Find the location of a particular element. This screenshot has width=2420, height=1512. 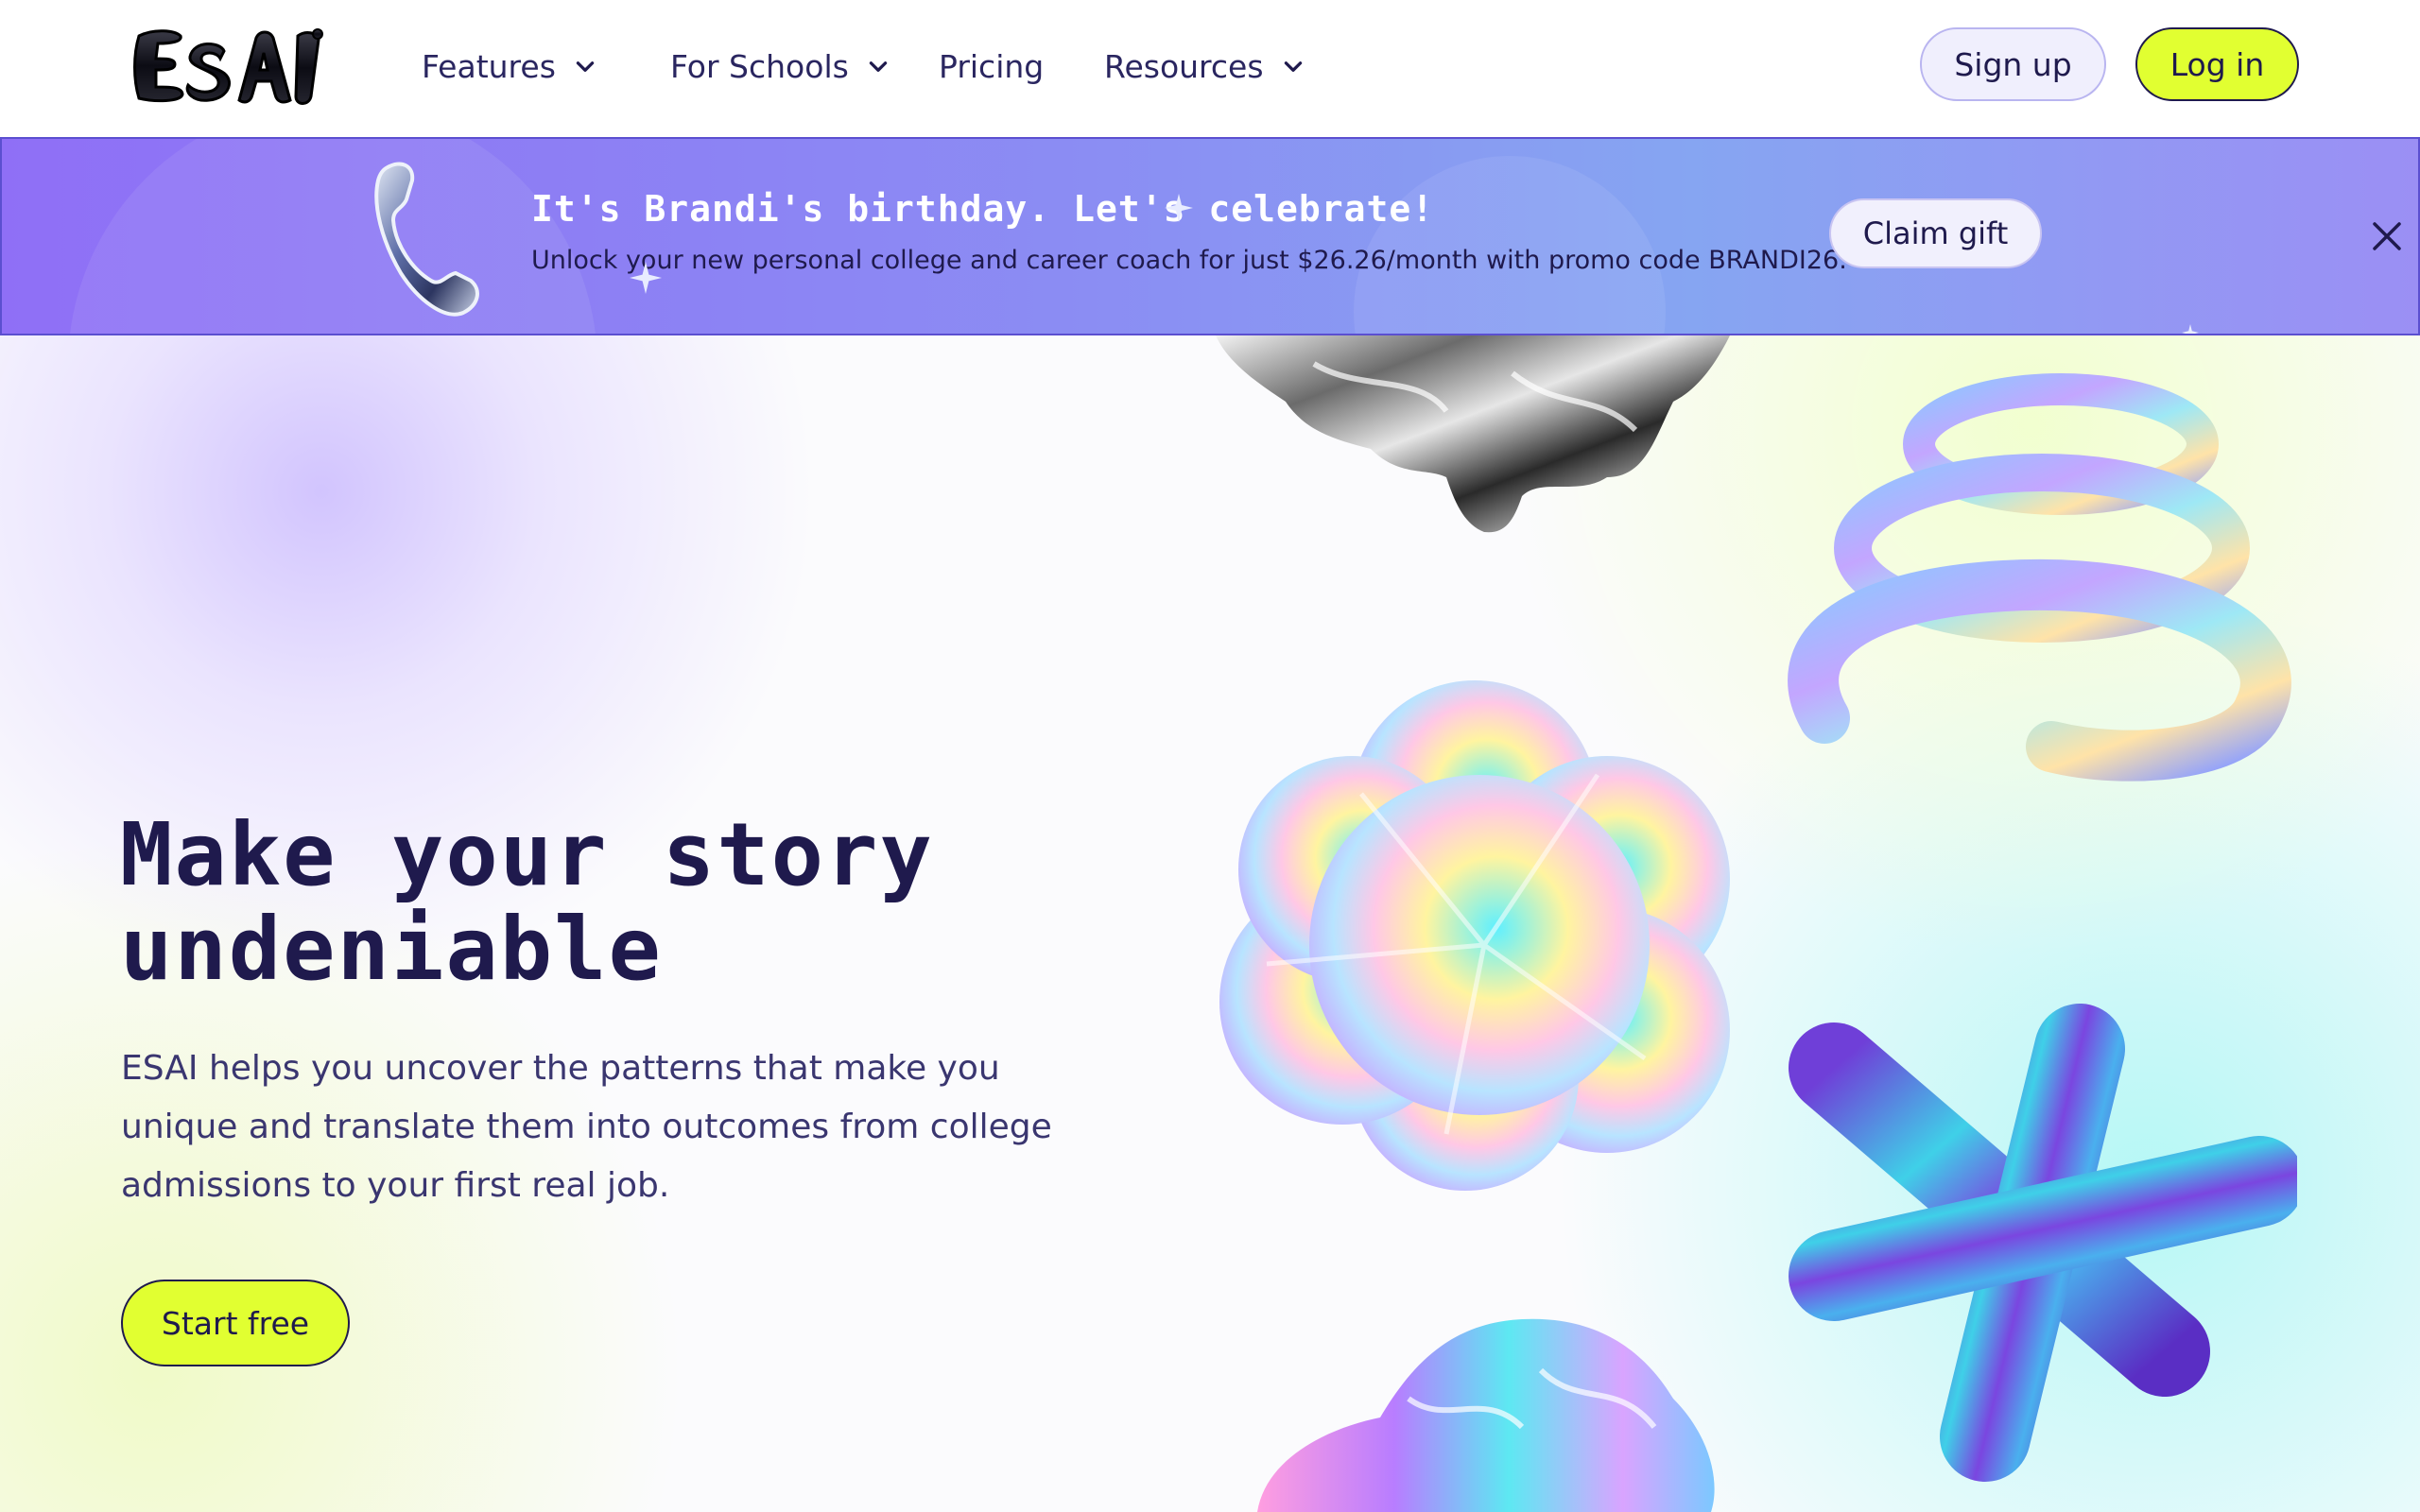

nav-for-schools: For Schools is located at coordinates (780, 66).